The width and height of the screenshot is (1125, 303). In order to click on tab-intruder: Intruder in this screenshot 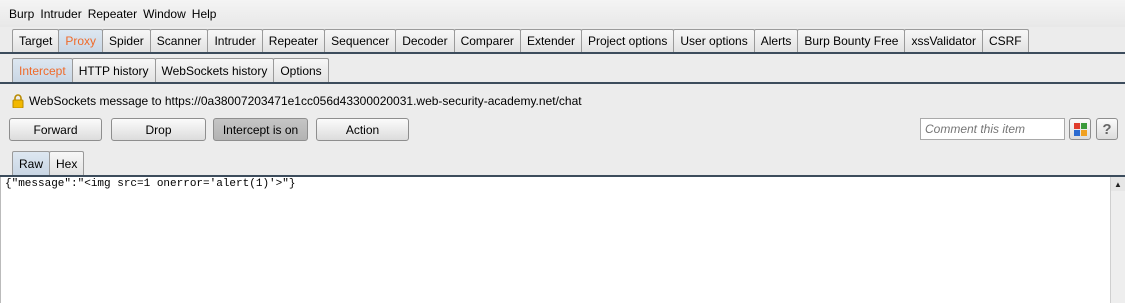, I will do `click(235, 40)`.